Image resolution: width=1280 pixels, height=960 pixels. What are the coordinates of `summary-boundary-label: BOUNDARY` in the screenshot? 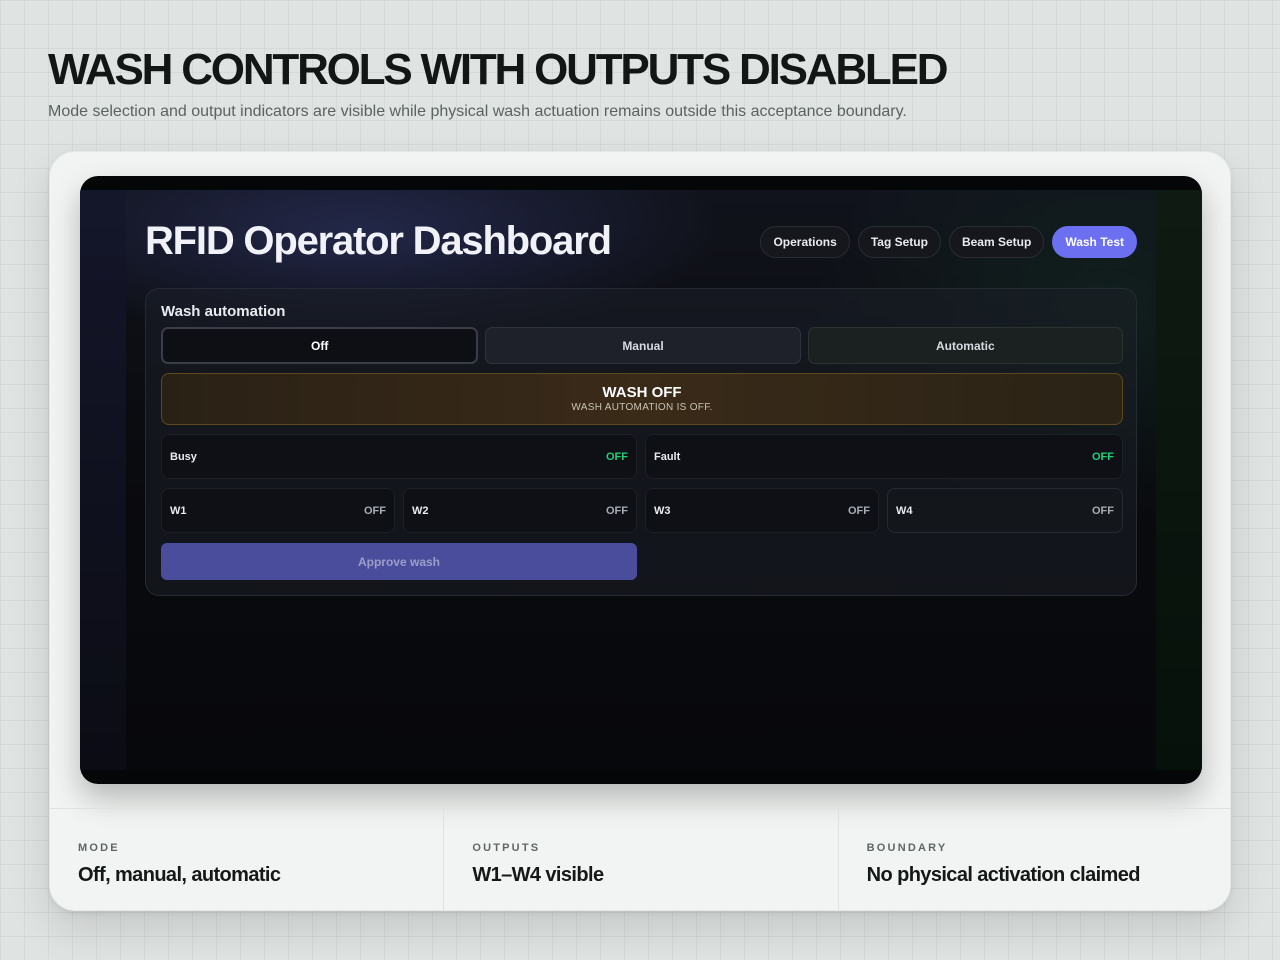 It's located at (907, 848).